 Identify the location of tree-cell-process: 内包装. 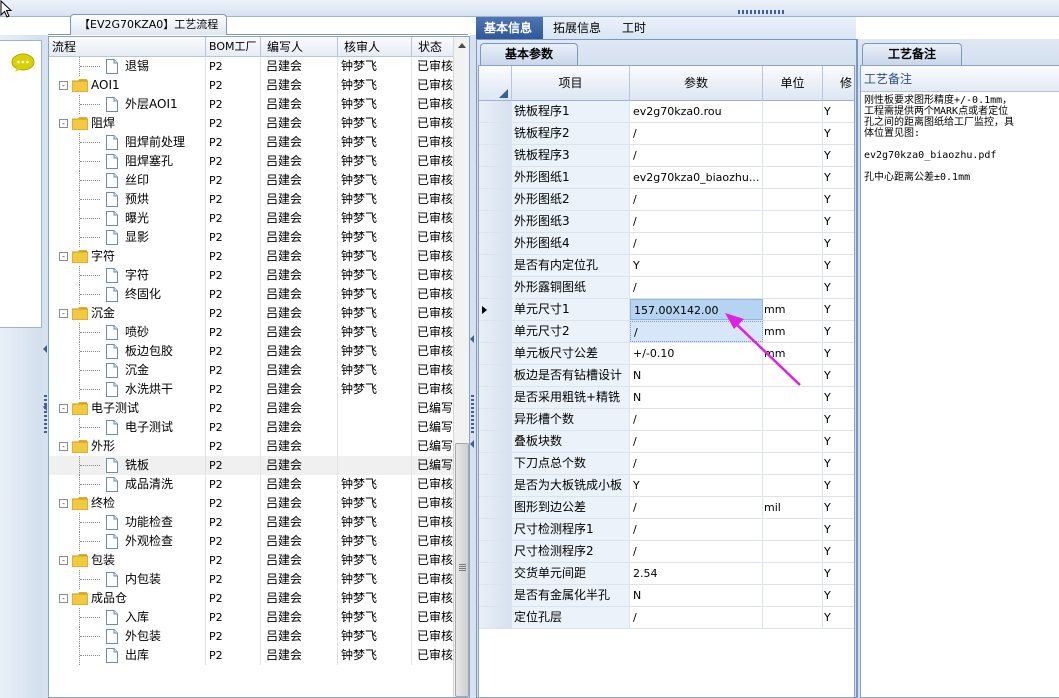
(127, 579).